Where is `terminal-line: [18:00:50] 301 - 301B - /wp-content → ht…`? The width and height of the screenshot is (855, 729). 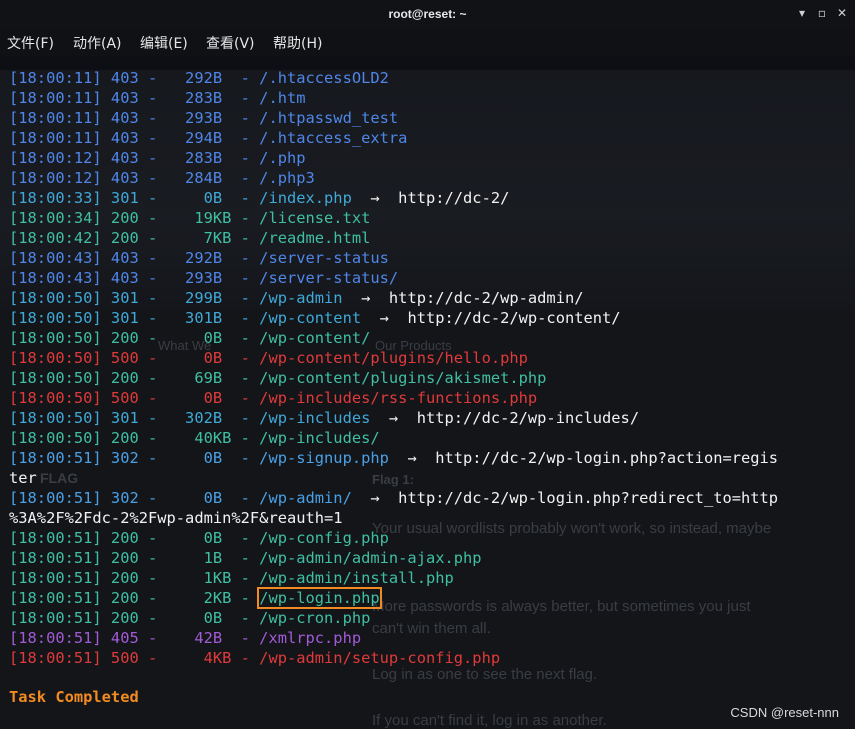
terminal-line: [18:00:50] 301 - 301B - /wp-content → ht… is located at coordinates (432, 318).